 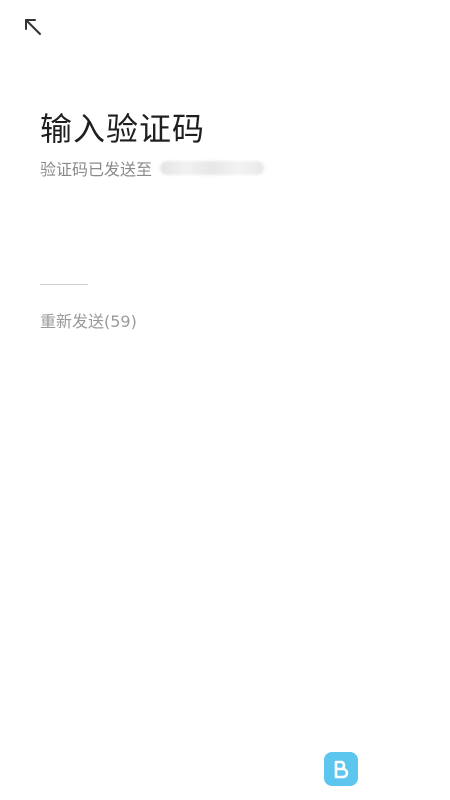 What do you see at coordinates (123, 129) in the screenshot?
I see `page-title: 输入验证码` at bounding box center [123, 129].